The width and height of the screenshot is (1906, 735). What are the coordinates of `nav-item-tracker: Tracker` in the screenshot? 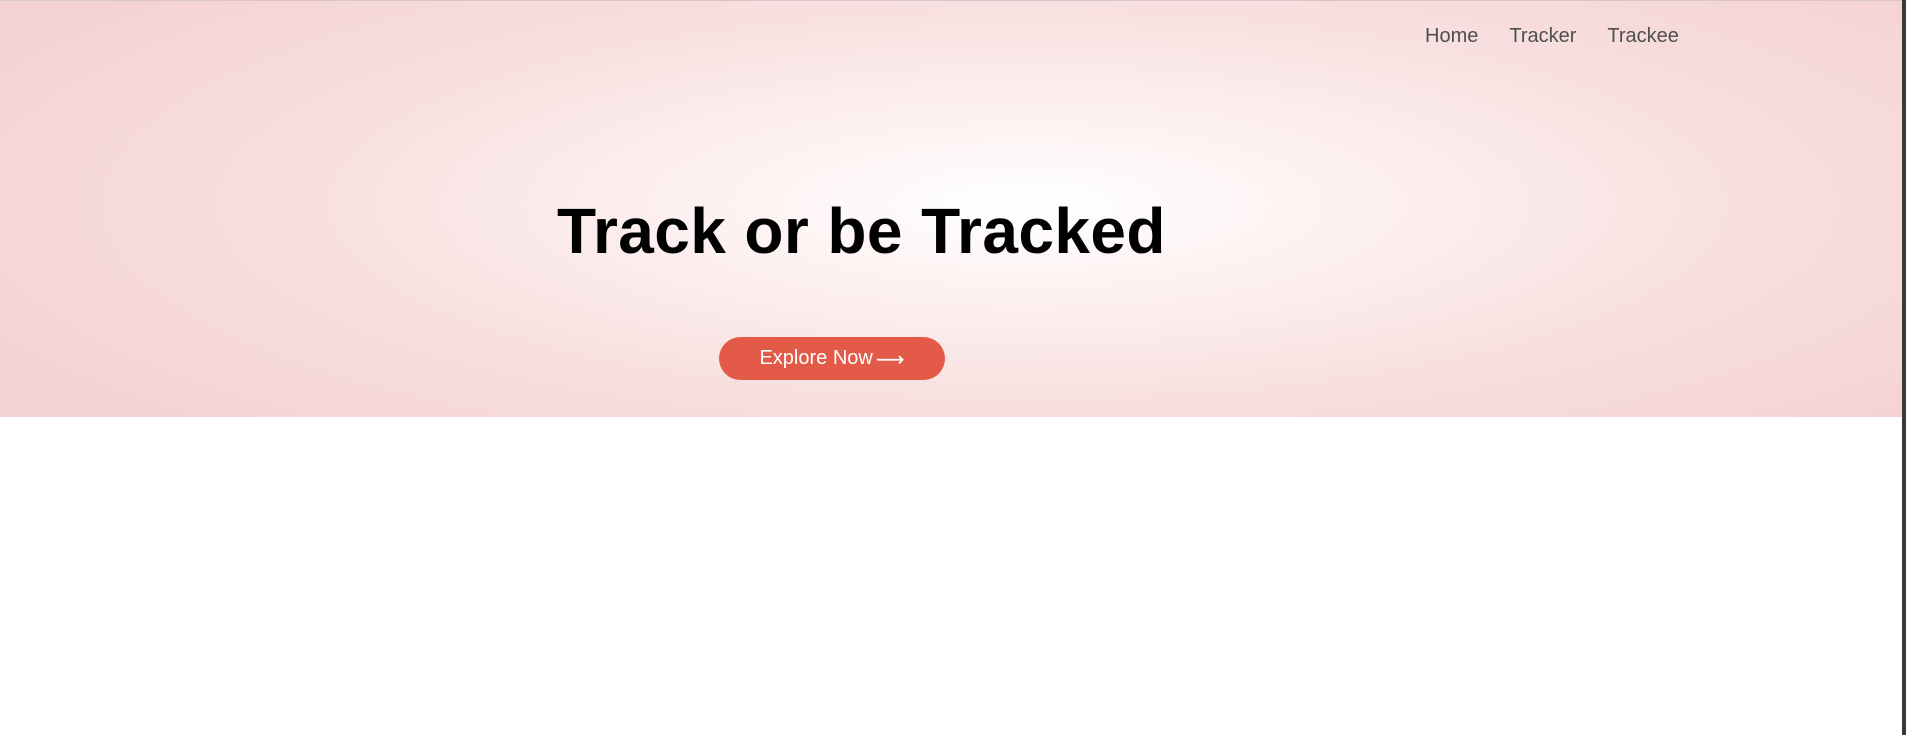 It's located at (1542, 36).